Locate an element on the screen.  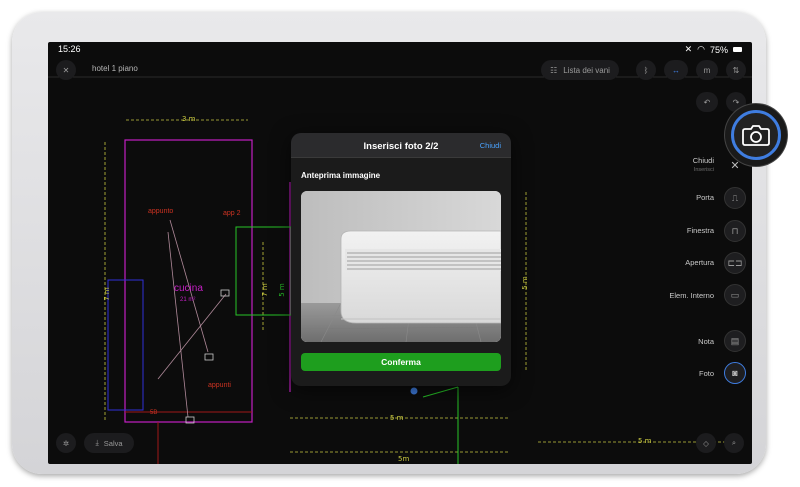
door-button: ⎍ is located at coordinates (735, 198).